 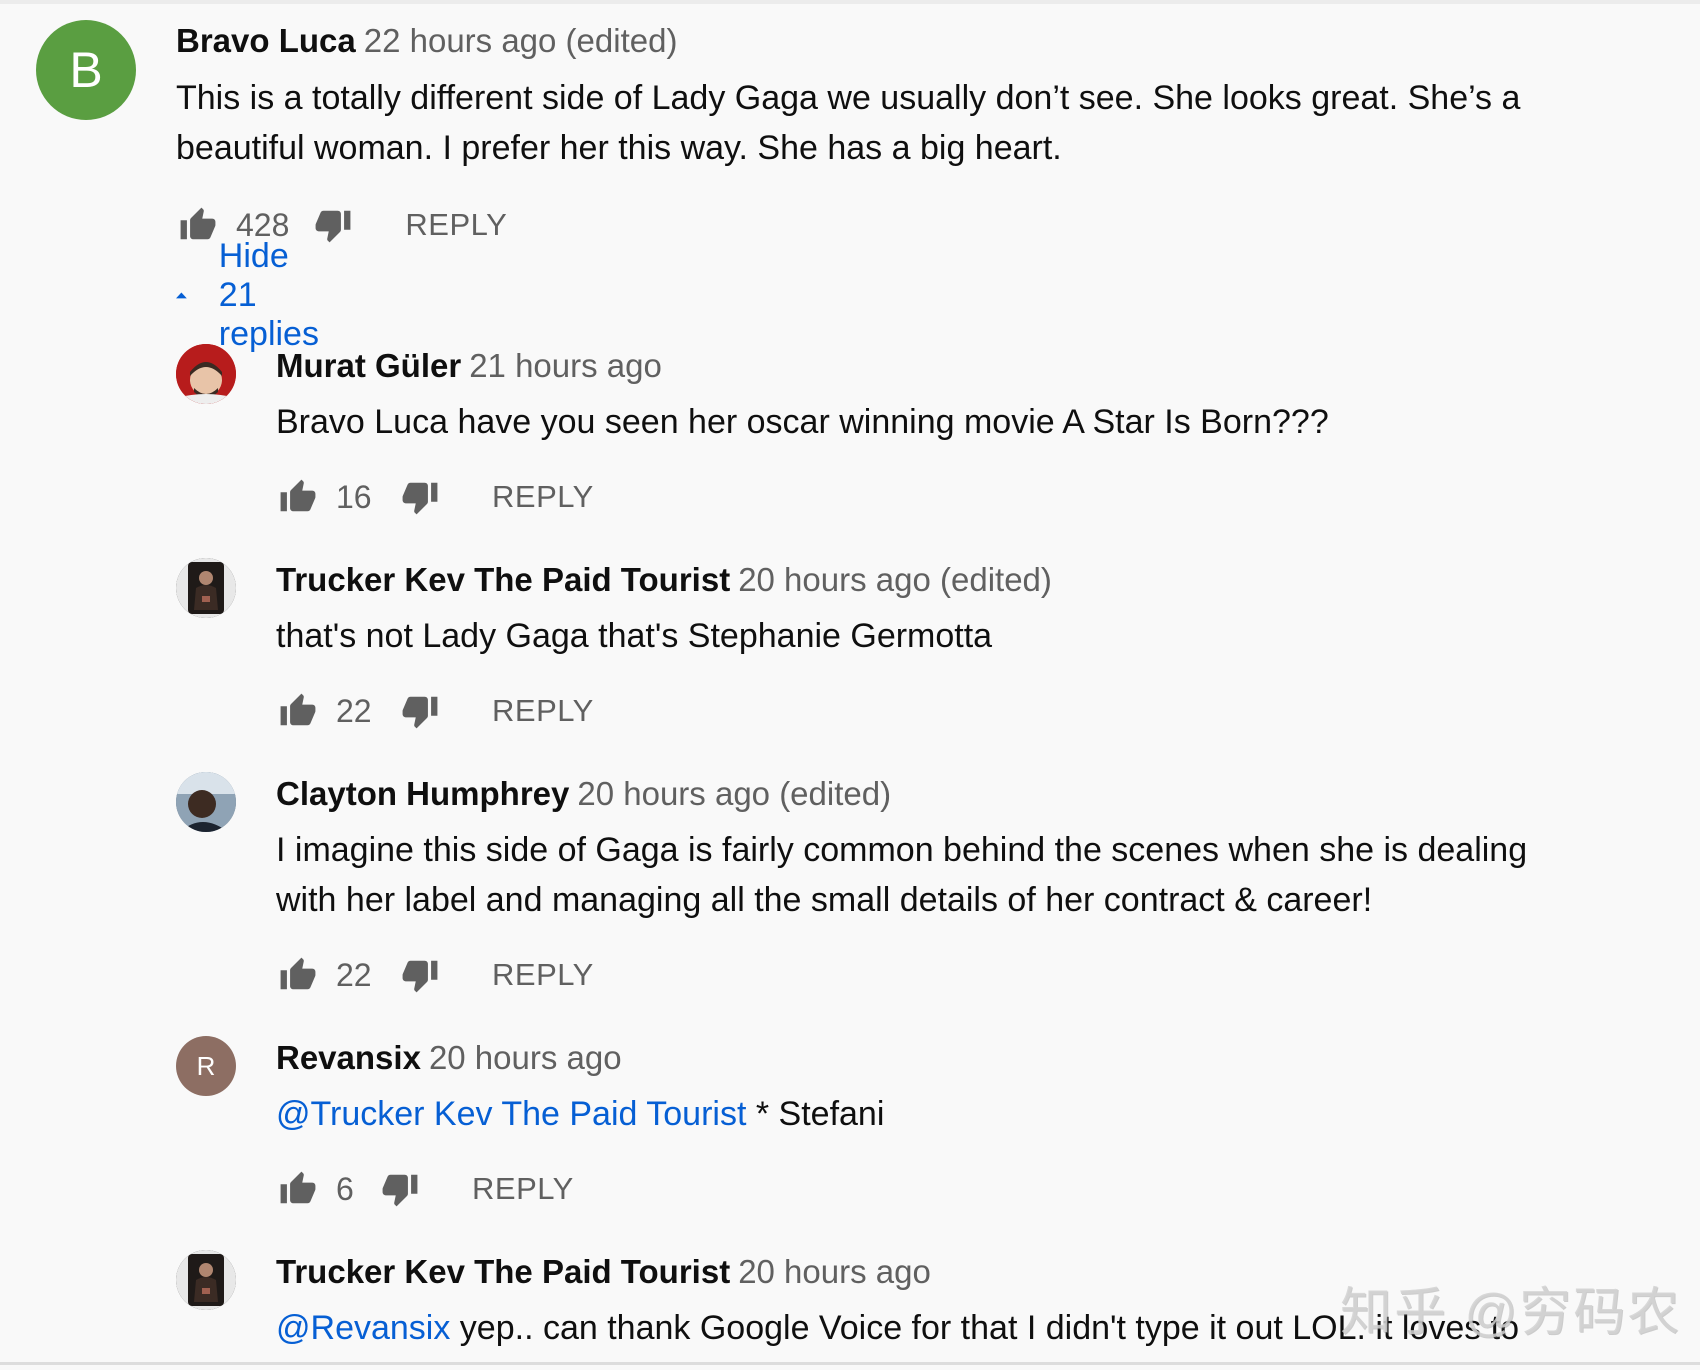 I want to click on reply-text-line: @Trucker Kev The Paid Tourist * Stefani, so click(x=580, y=1114).